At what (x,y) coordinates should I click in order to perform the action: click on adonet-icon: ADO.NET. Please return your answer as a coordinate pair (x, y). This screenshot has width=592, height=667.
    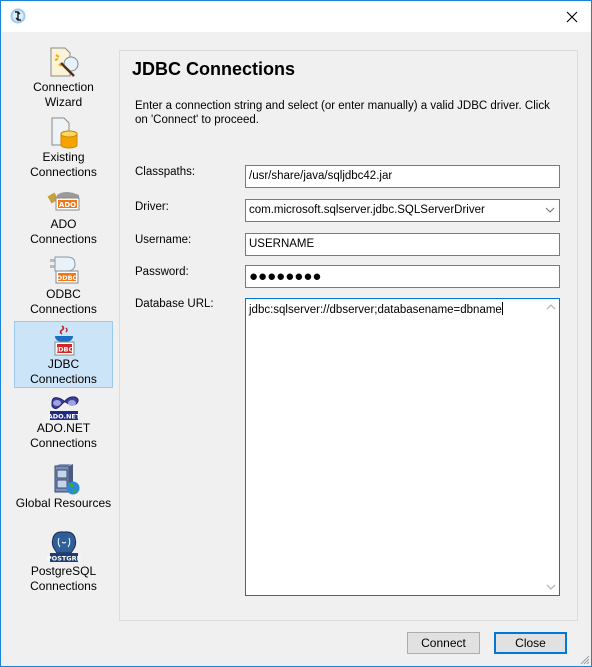
    Looking at the image, I should click on (63, 408).